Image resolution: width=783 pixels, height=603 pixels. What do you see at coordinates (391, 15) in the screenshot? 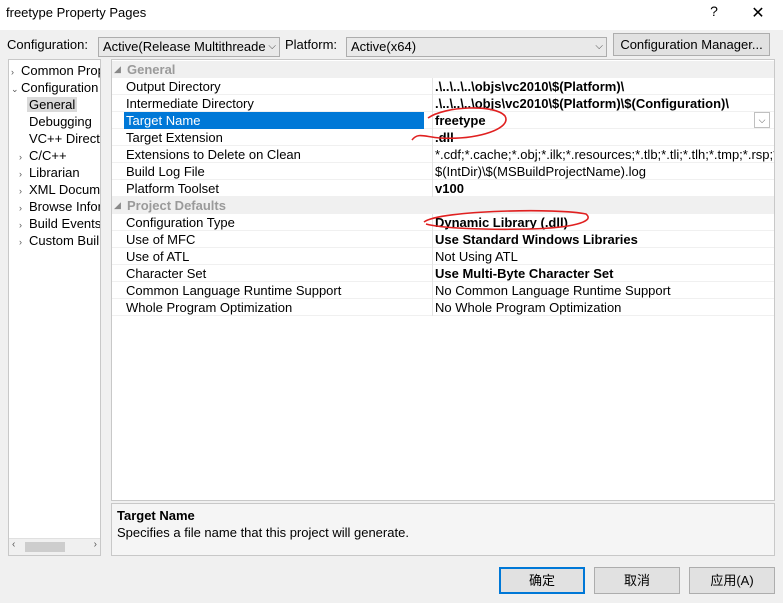
I see `title-bar: freetype Property Pages ? ✕` at bounding box center [391, 15].